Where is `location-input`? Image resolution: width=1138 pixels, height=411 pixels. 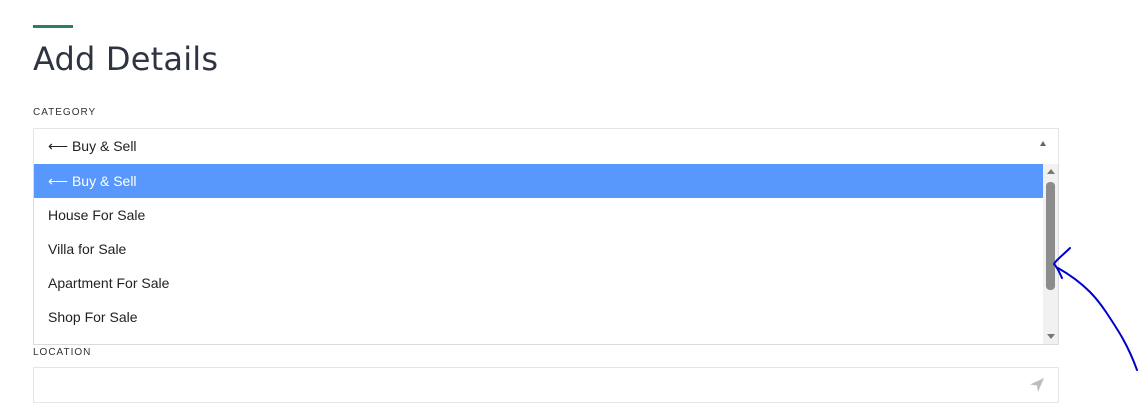
location-input is located at coordinates (546, 385).